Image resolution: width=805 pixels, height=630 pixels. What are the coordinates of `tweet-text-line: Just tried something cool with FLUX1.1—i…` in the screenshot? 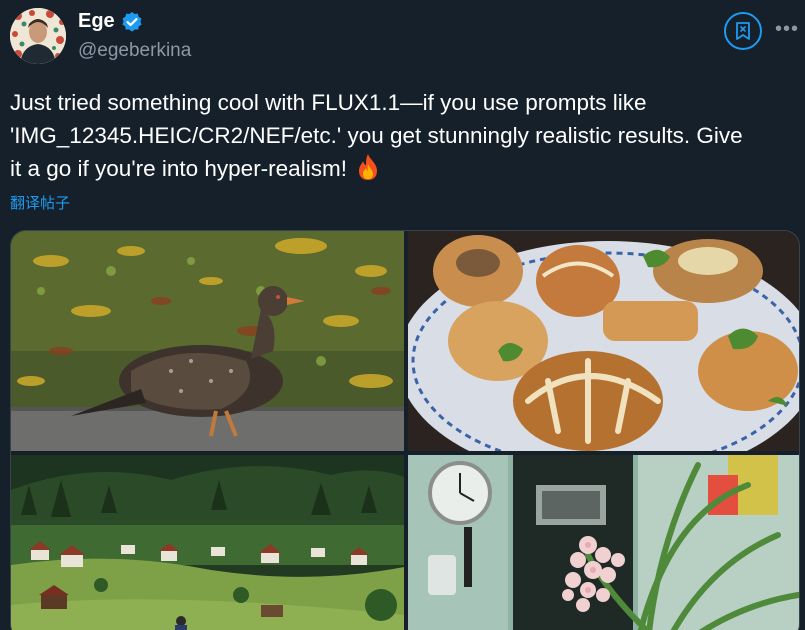 It's located at (328, 102).